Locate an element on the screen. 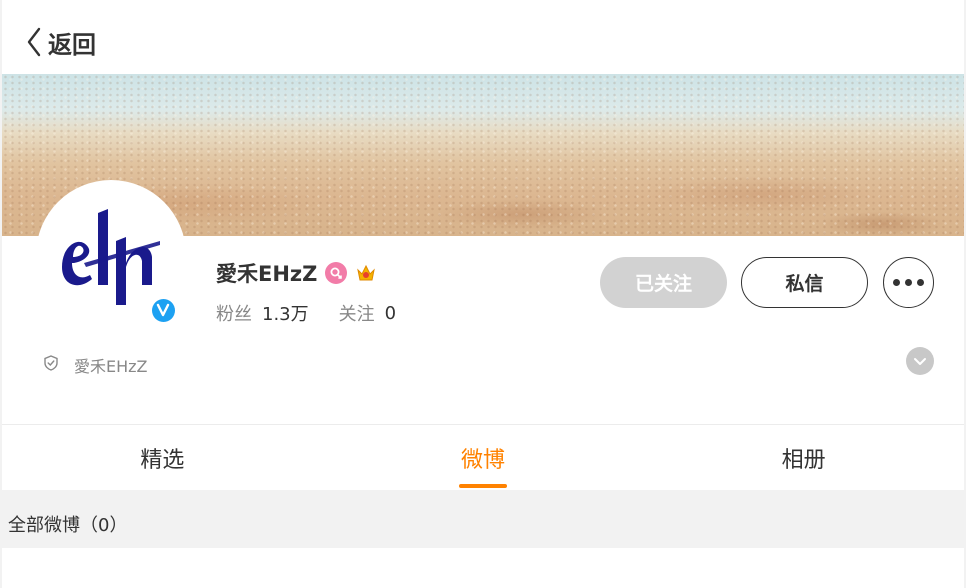 This screenshot has width=966, height=588. tab-underline is located at coordinates (483, 486).